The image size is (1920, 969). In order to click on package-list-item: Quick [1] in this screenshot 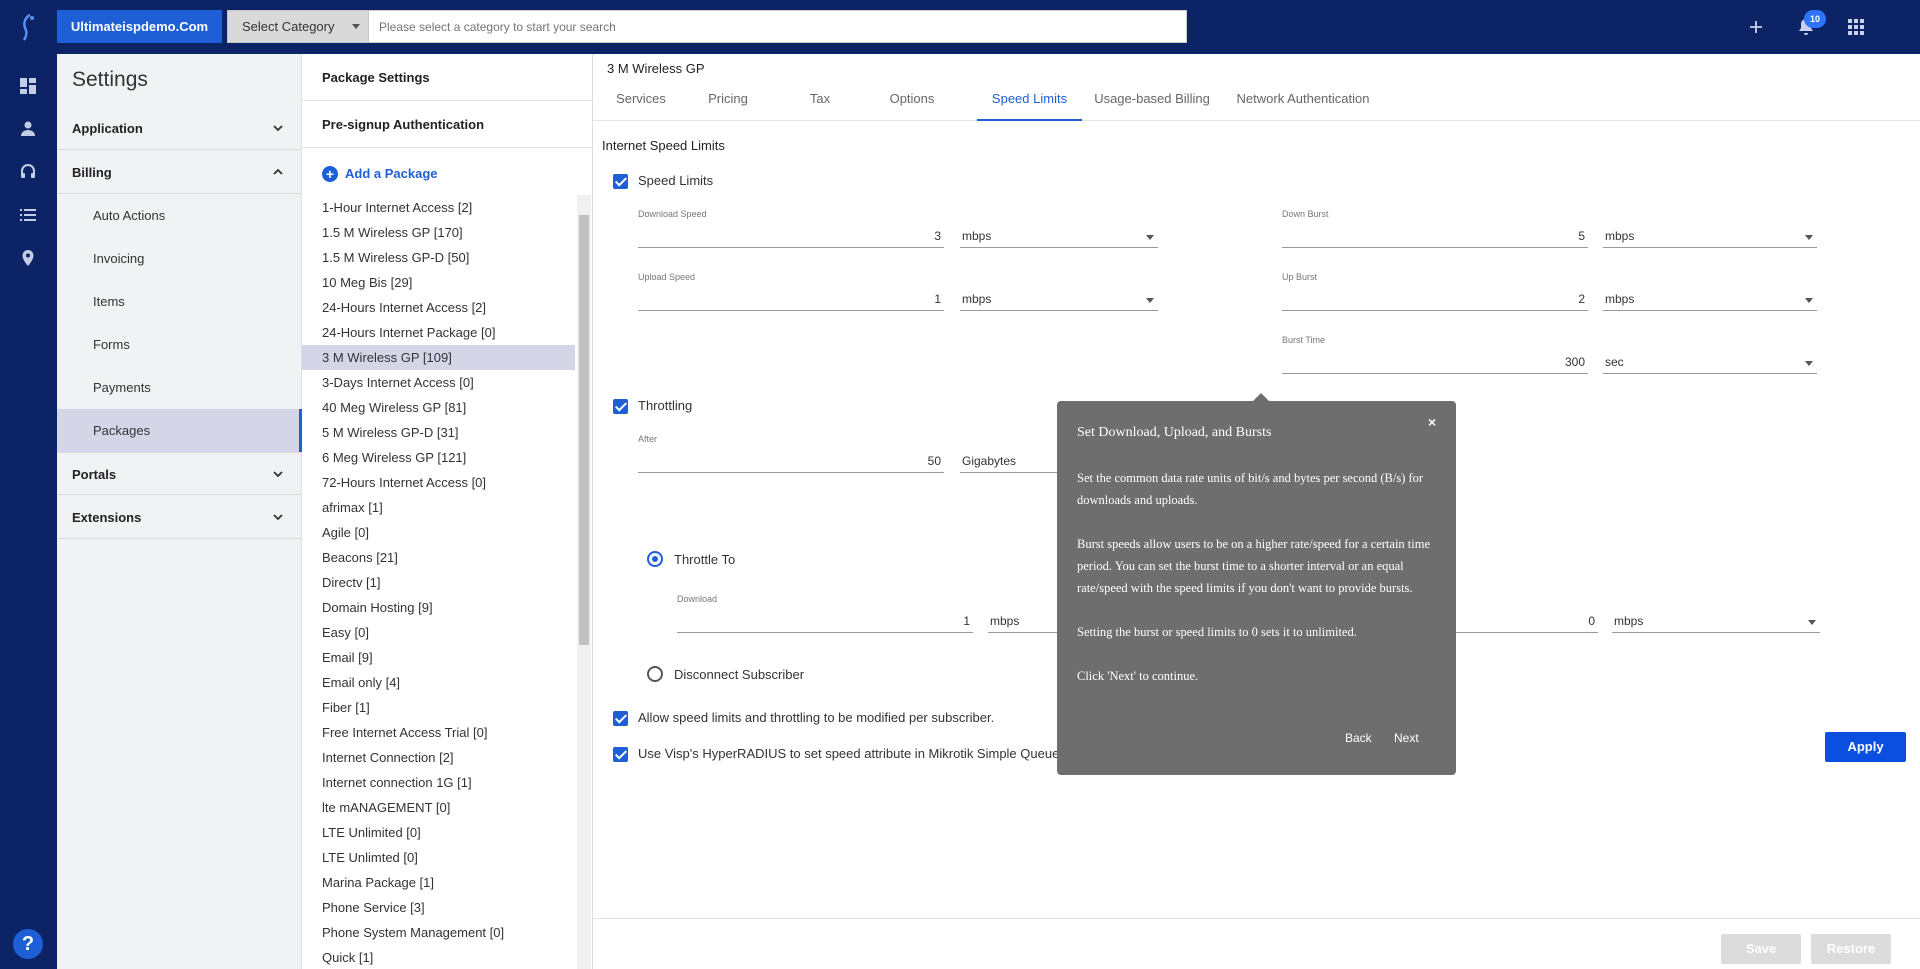, I will do `click(438, 957)`.